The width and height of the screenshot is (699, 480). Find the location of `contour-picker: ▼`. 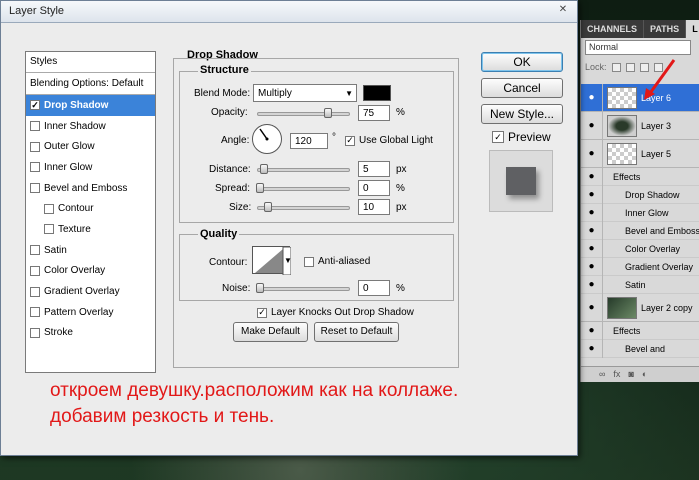

contour-picker: ▼ is located at coordinates (272, 261).